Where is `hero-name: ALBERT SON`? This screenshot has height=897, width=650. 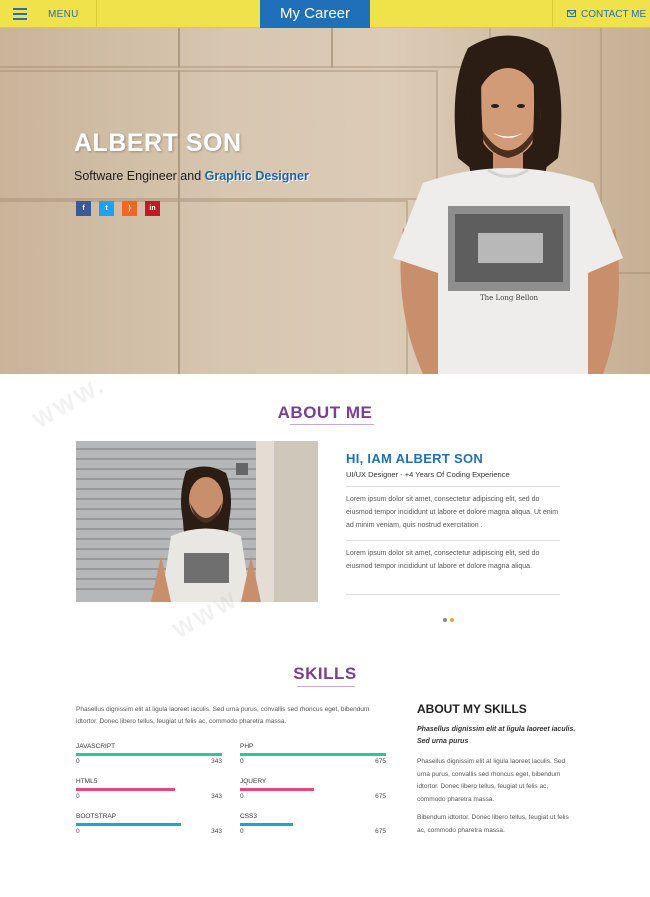 hero-name: ALBERT SON is located at coordinates (158, 143).